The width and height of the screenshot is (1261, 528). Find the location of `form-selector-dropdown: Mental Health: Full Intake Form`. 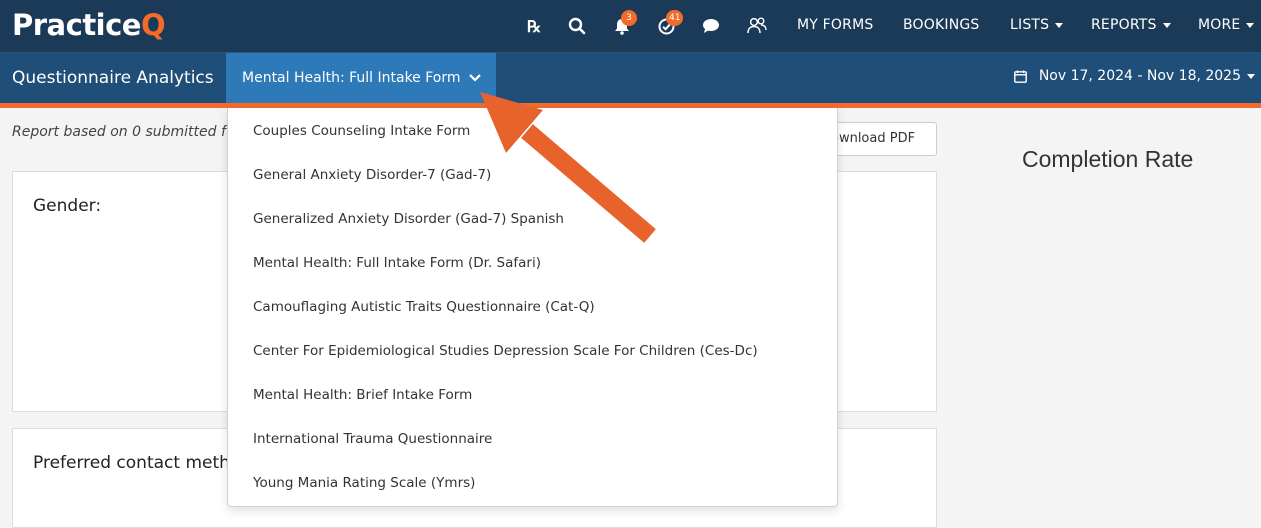

form-selector-dropdown: Mental Health: Full Intake Form is located at coordinates (361, 78).